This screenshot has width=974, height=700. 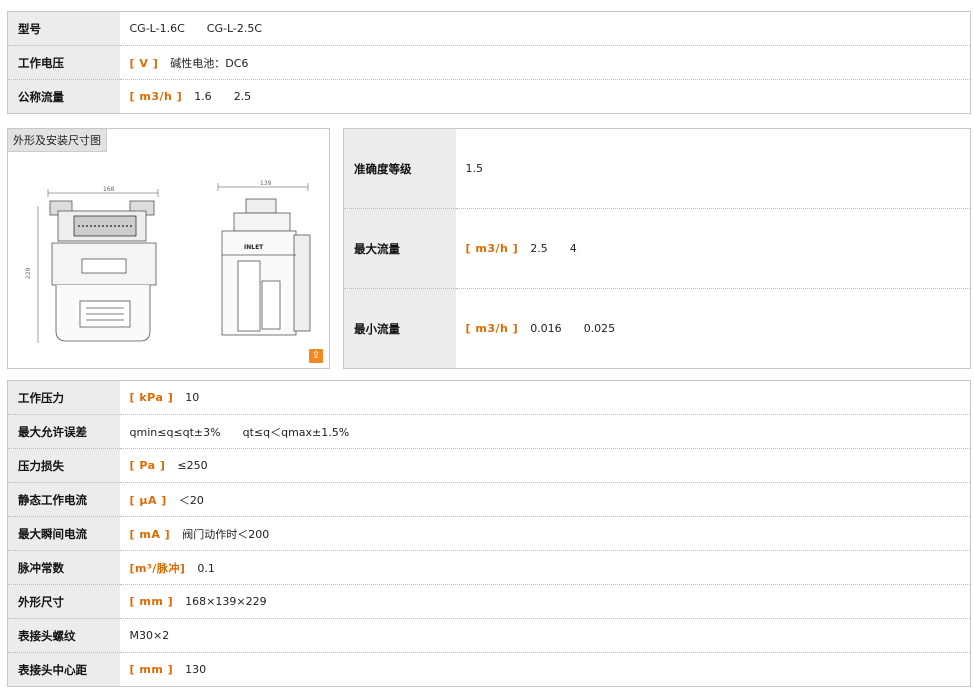 I want to click on spec-label: 表接头螺纹, so click(x=63, y=635).